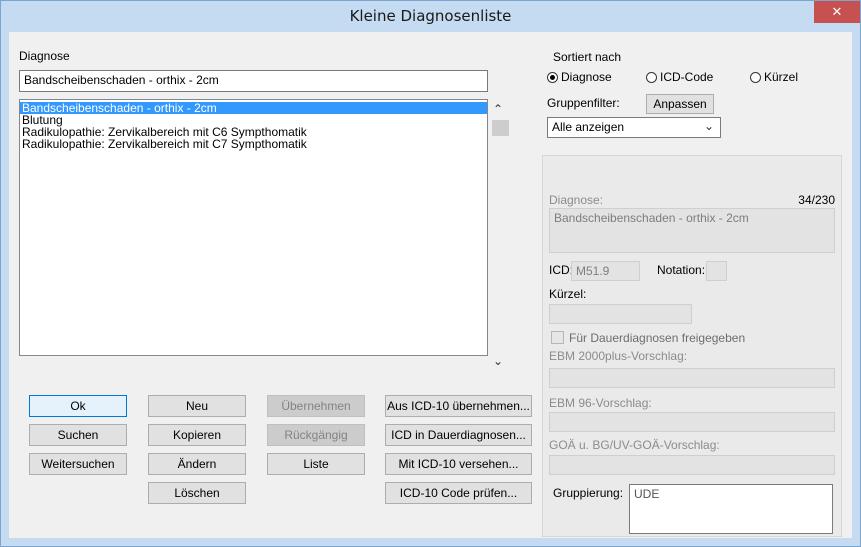  What do you see at coordinates (620, 314) in the screenshot?
I see `kuerzel-field` at bounding box center [620, 314].